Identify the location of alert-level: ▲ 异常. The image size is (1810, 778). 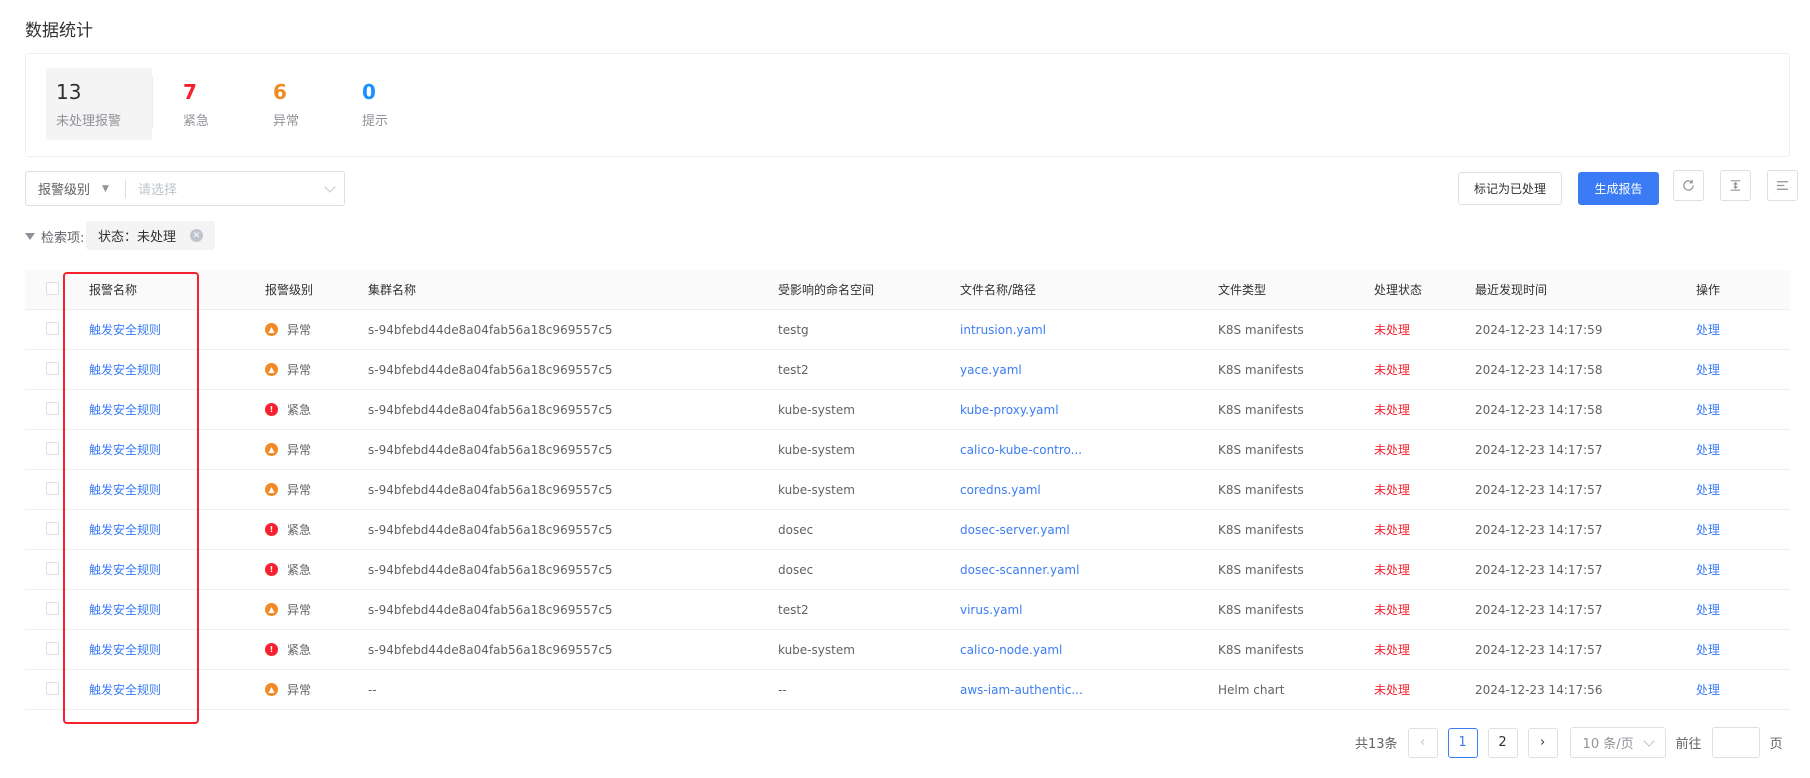
(288, 689).